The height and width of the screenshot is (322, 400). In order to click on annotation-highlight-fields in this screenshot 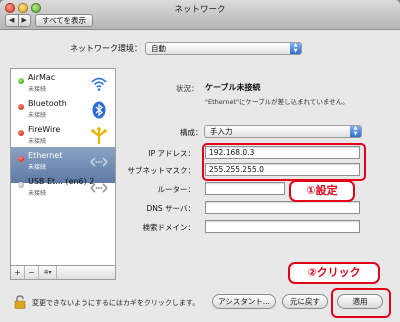, I will do `click(284, 162)`.